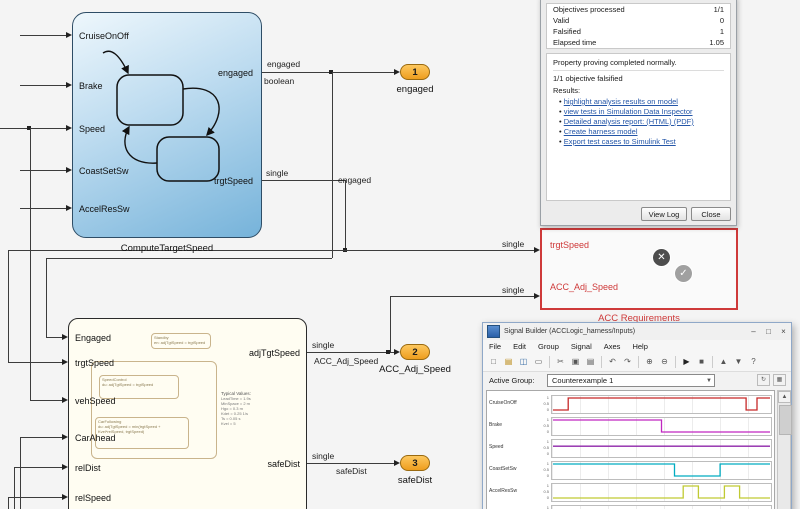 Image resolution: width=800 pixels, height=509 pixels. I want to click on wire-engaged, so click(328, 72).